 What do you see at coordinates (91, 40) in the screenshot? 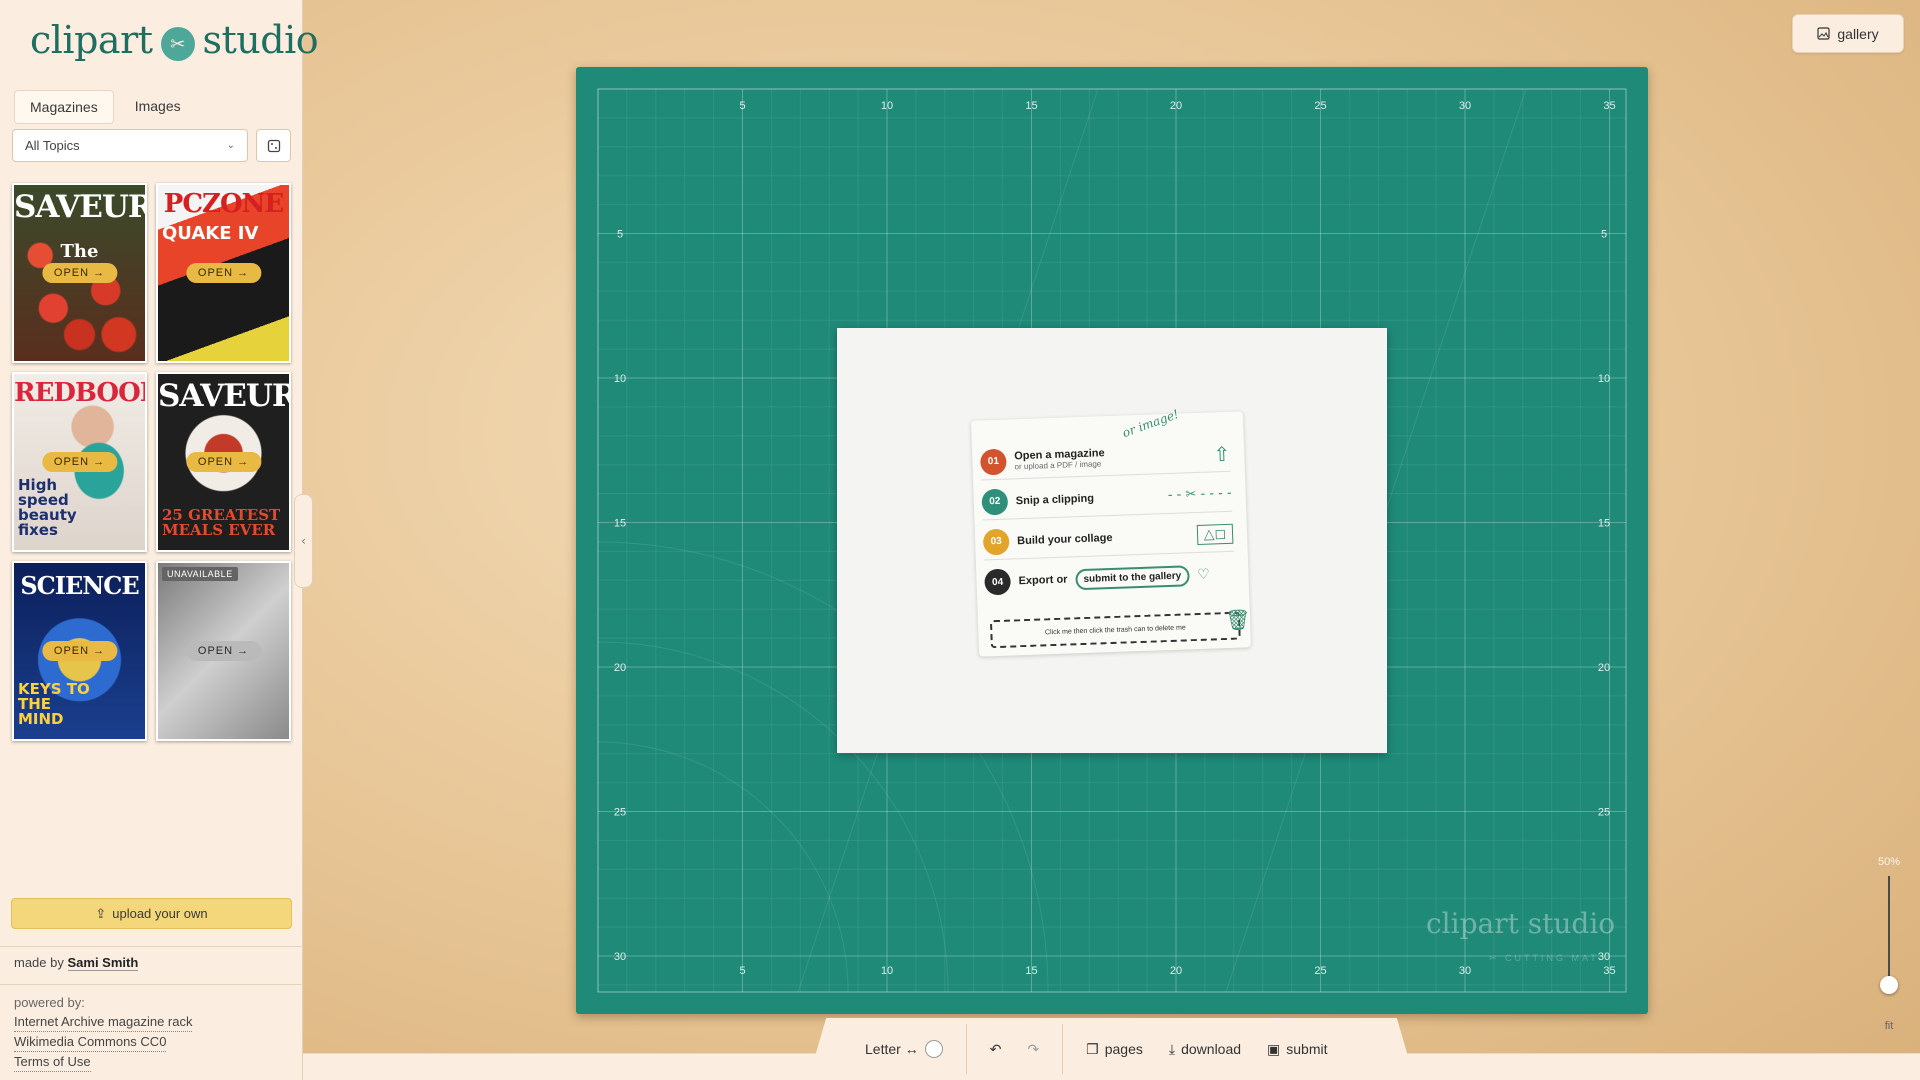
I see `logo-text-left: clipart` at bounding box center [91, 40].